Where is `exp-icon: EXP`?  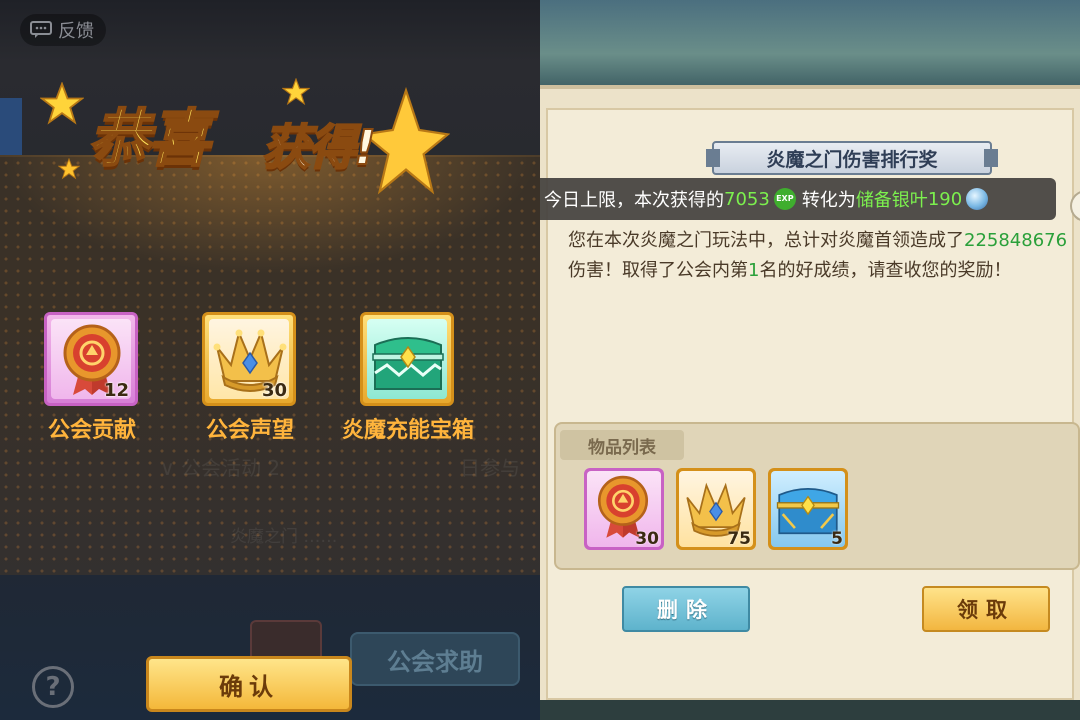 exp-icon: EXP is located at coordinates (784, 199).